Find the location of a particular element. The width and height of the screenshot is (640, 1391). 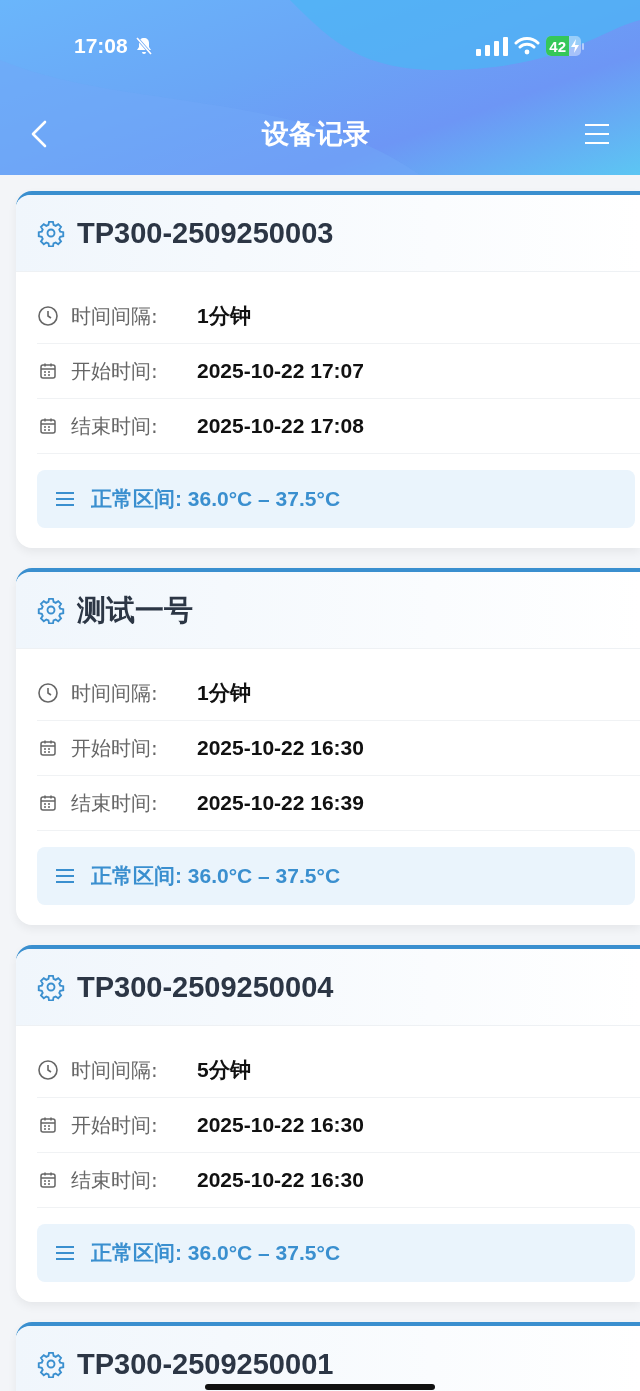

status-time: 17:08 is located at coordinates (101, 46).